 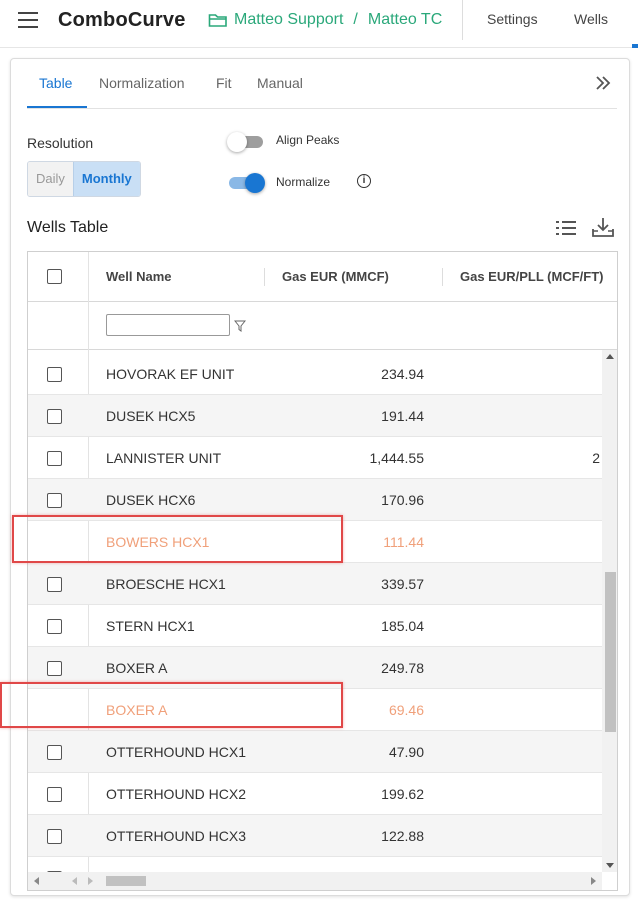 What do you see at coordinates (322, 84) in the screenshot?
I see `tab-bar: Table Normalization Fit Manual` at bounding box center [322, 84].